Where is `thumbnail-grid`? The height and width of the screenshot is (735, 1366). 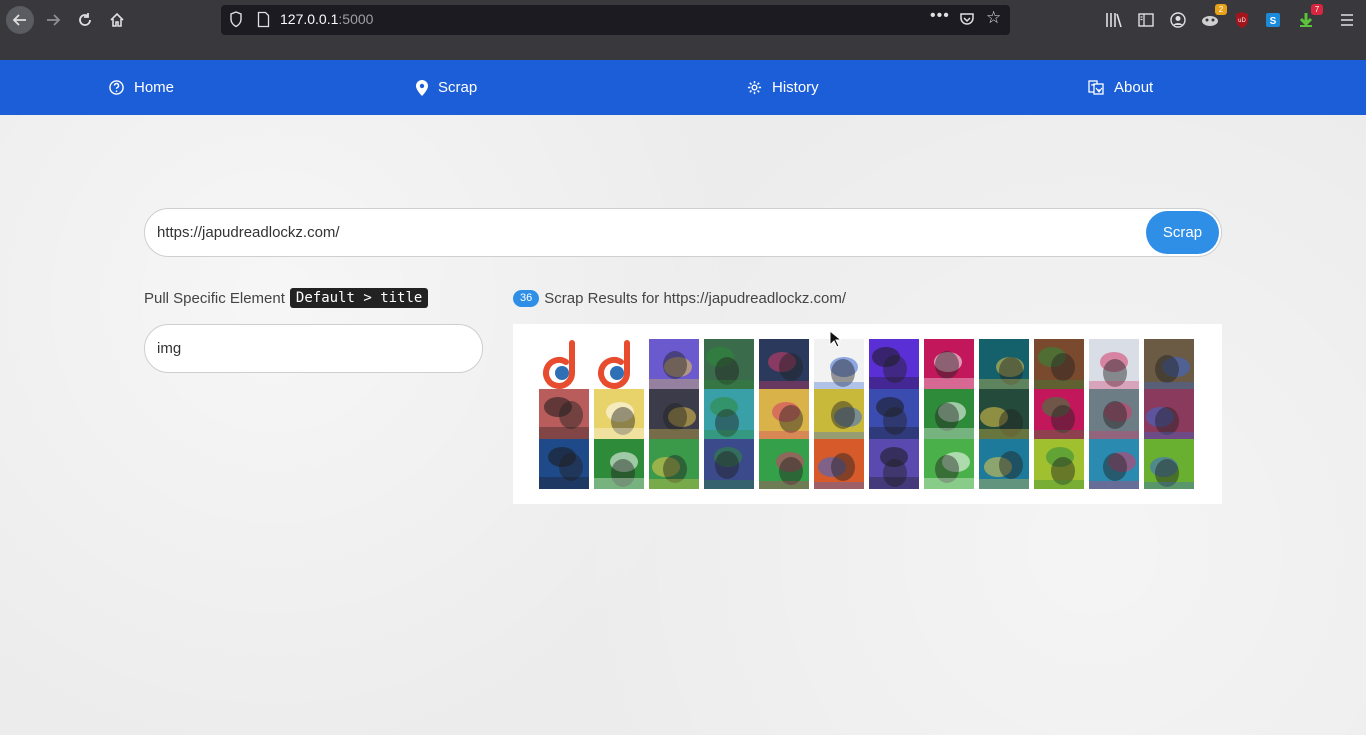
thumbnail-grid is located at coordinates (866, 414).